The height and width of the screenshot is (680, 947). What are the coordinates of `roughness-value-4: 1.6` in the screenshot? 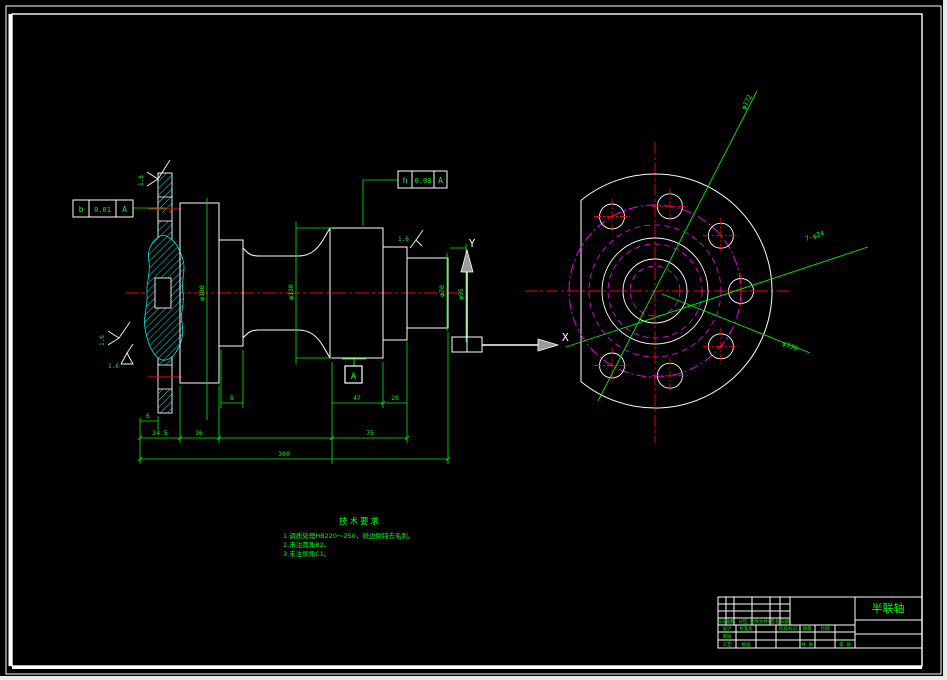 It's located at (403, 239).